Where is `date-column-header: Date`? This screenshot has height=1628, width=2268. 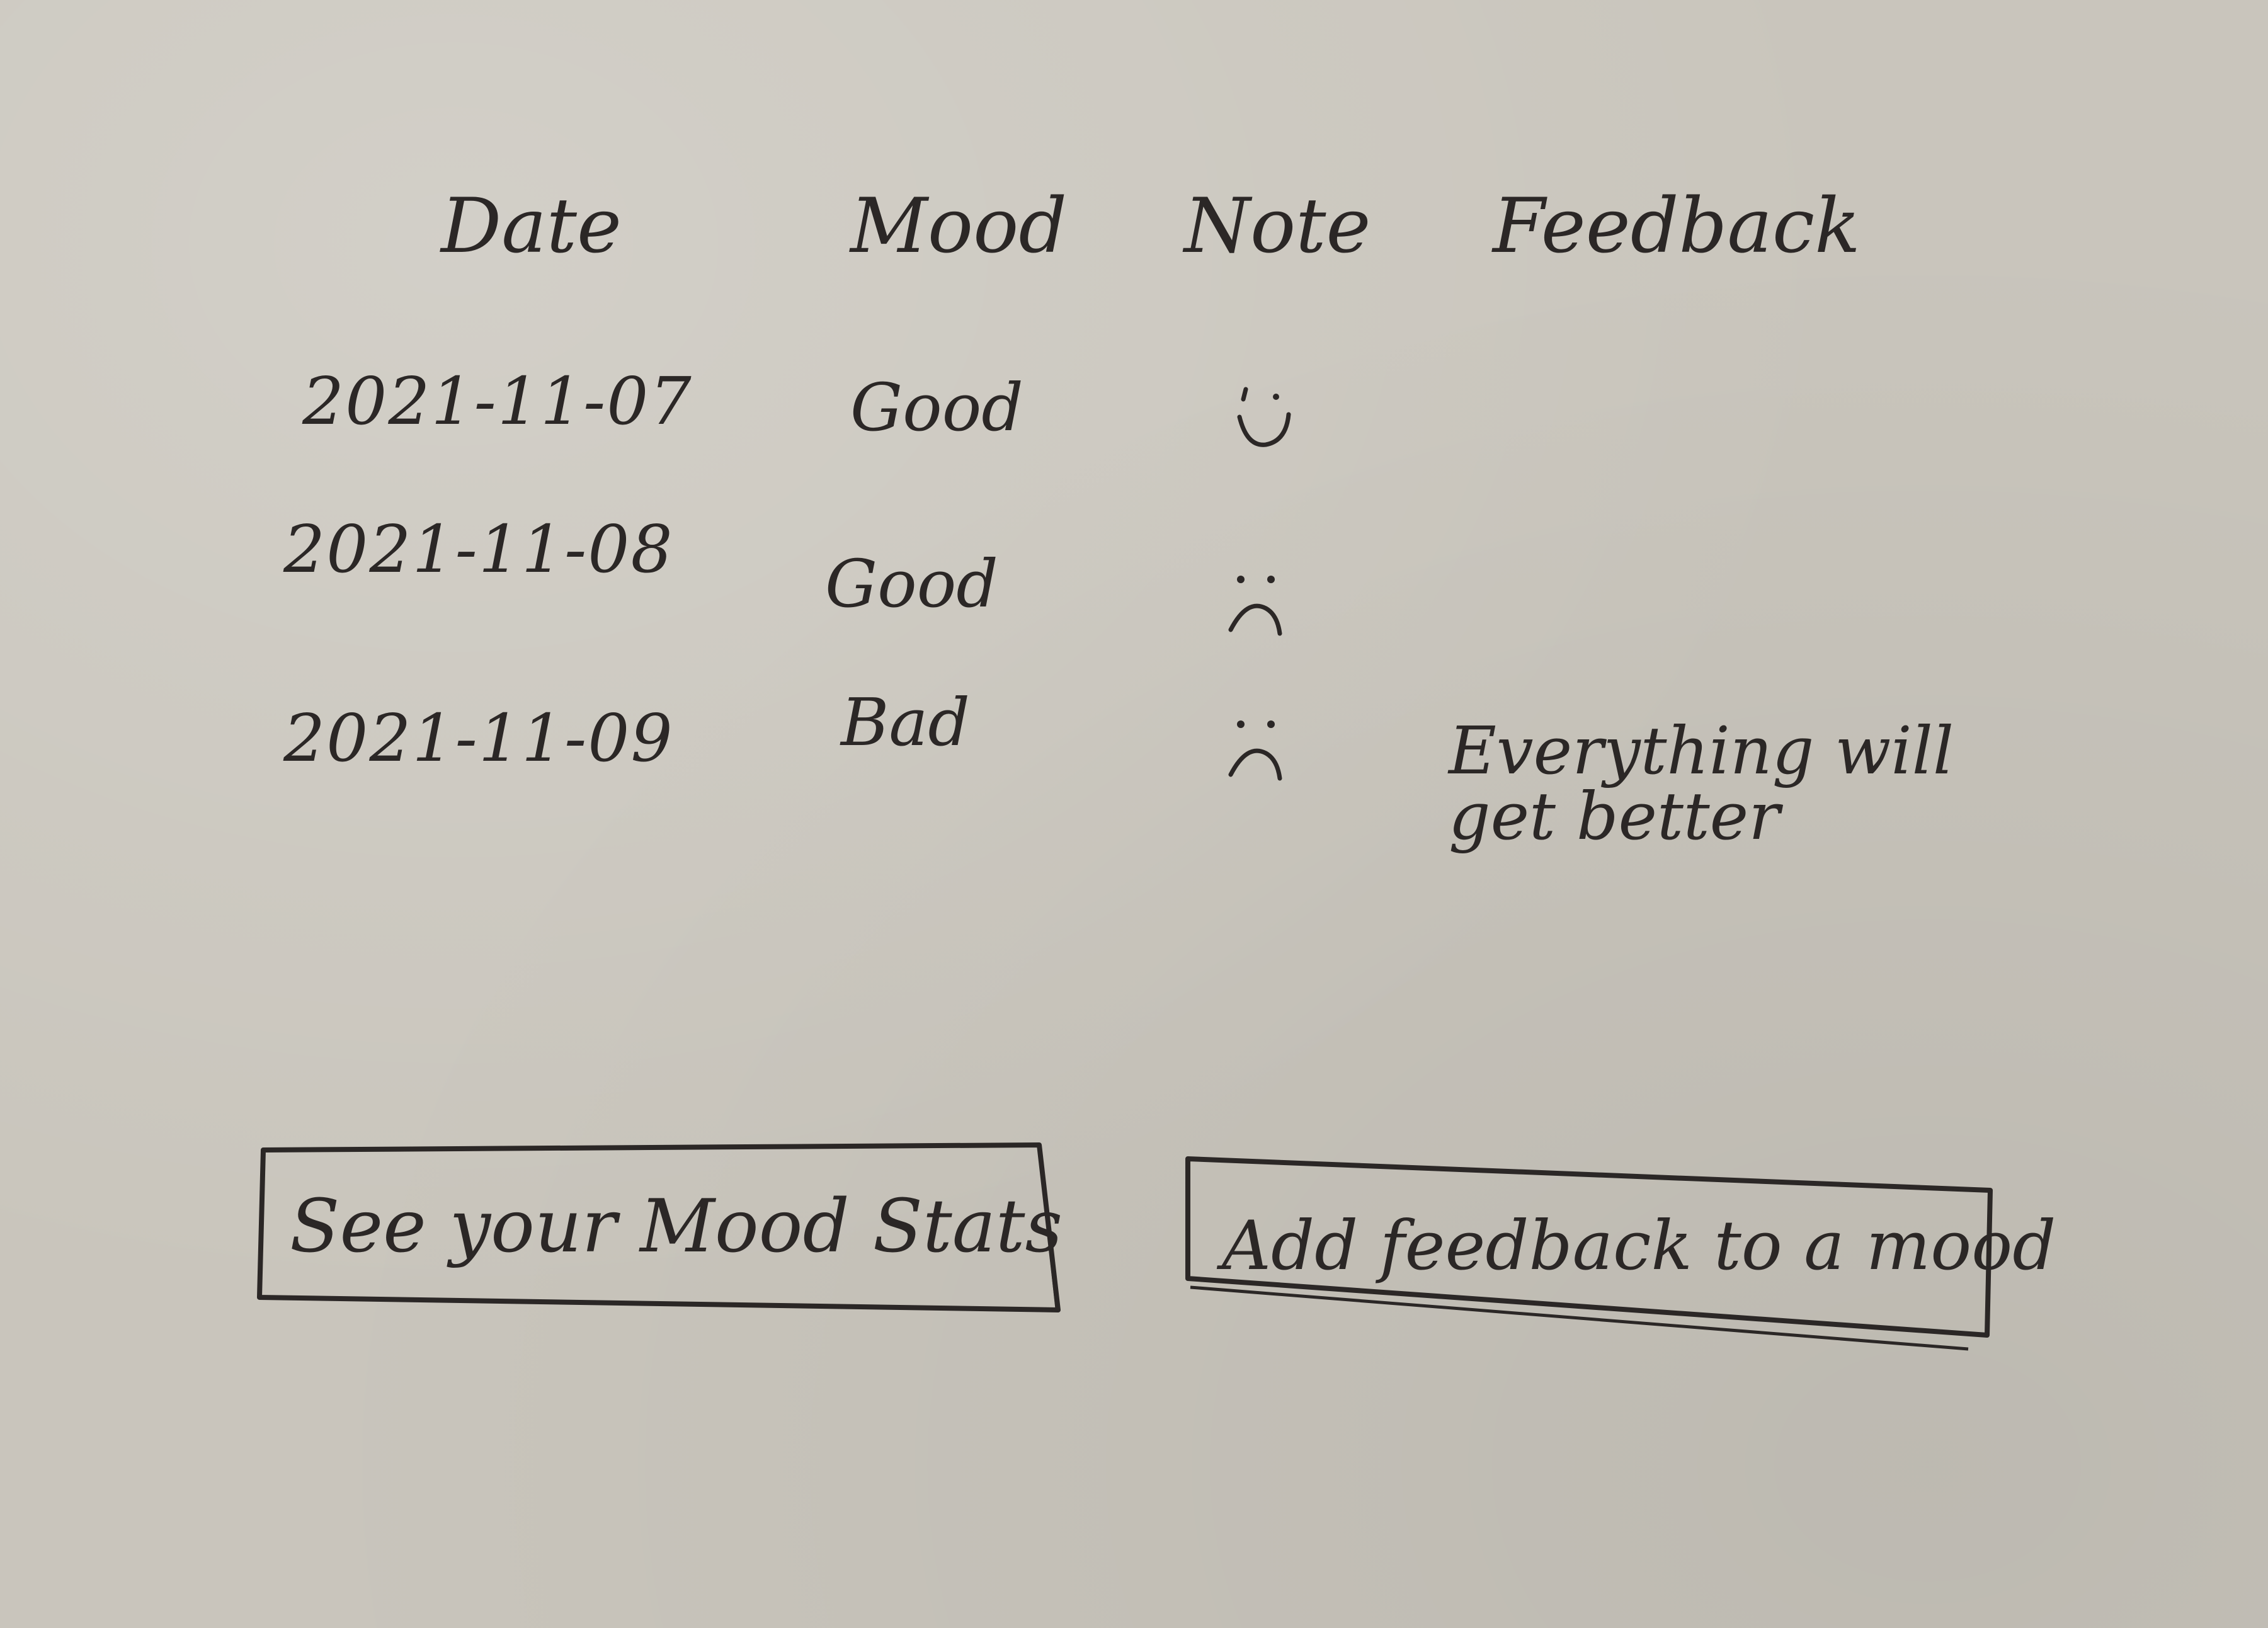
date-column-header: Date is located at coordinates (531, 227).